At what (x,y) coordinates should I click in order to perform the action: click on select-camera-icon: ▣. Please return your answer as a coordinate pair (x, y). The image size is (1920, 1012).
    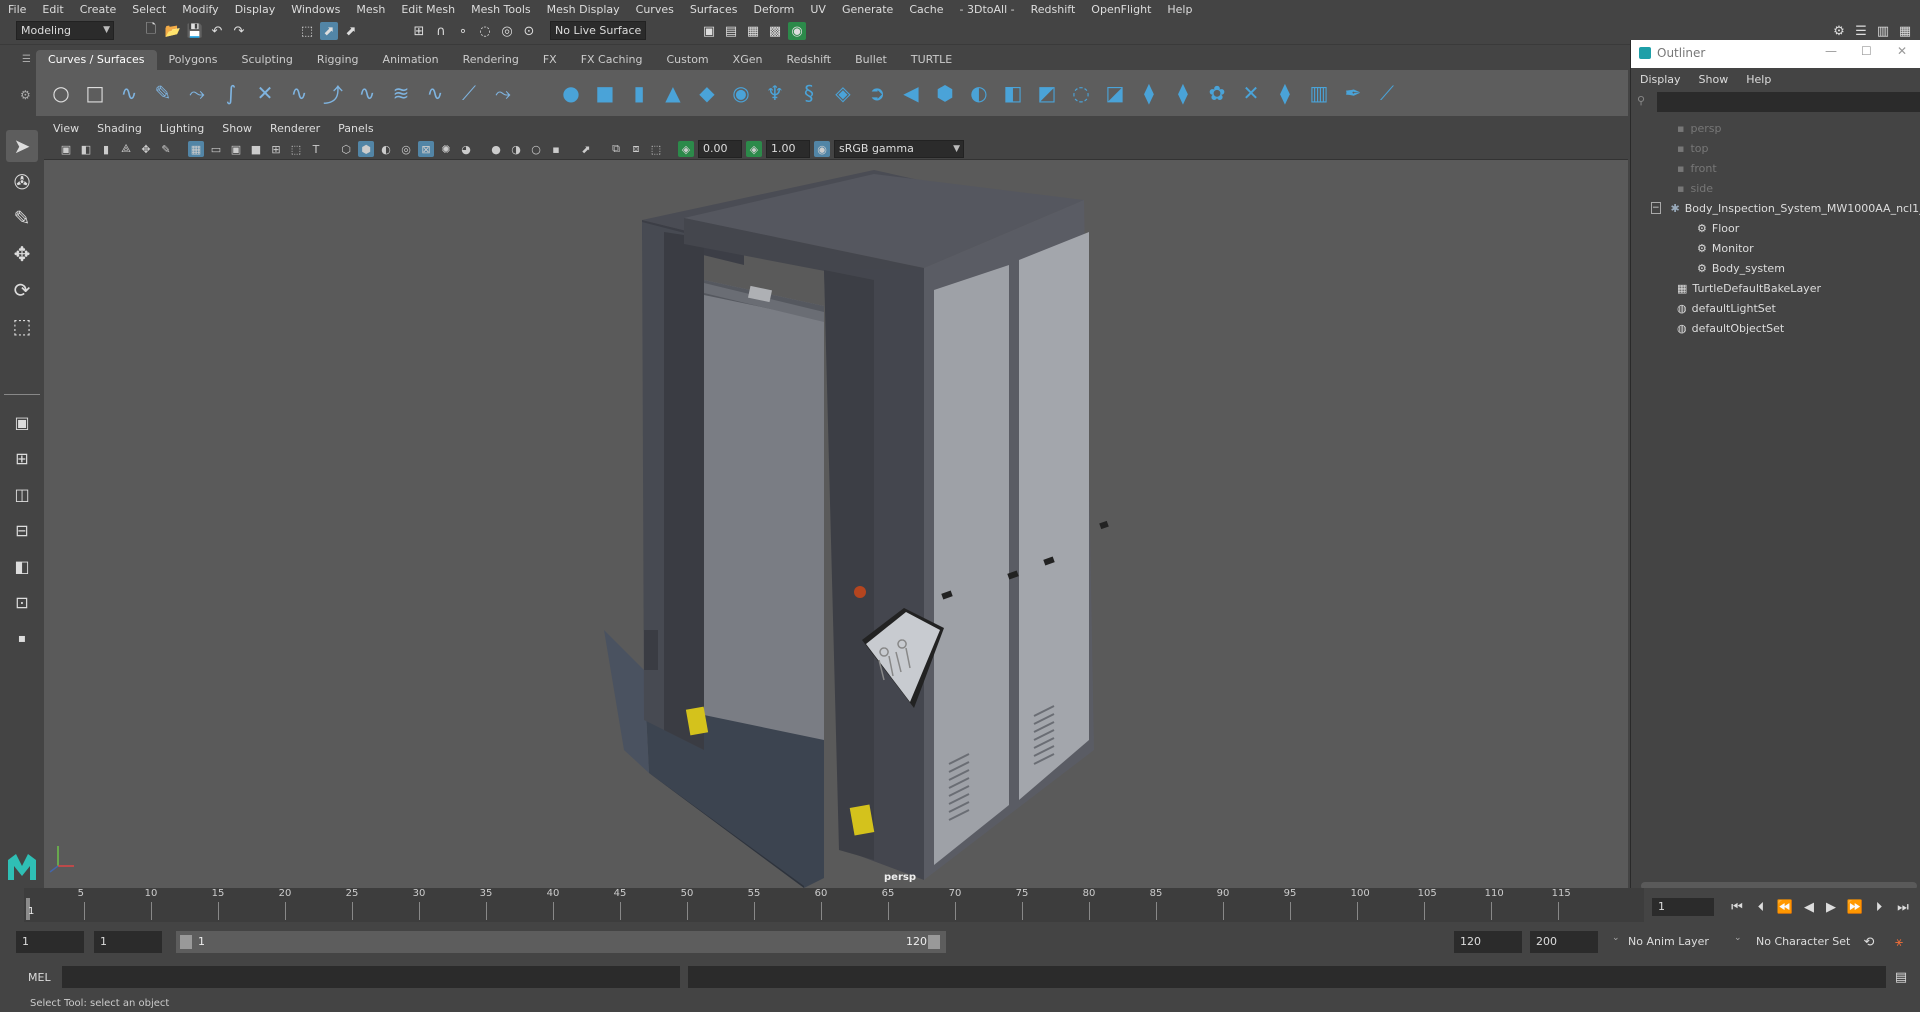
    Looking at the image, I should click on (66, 149).